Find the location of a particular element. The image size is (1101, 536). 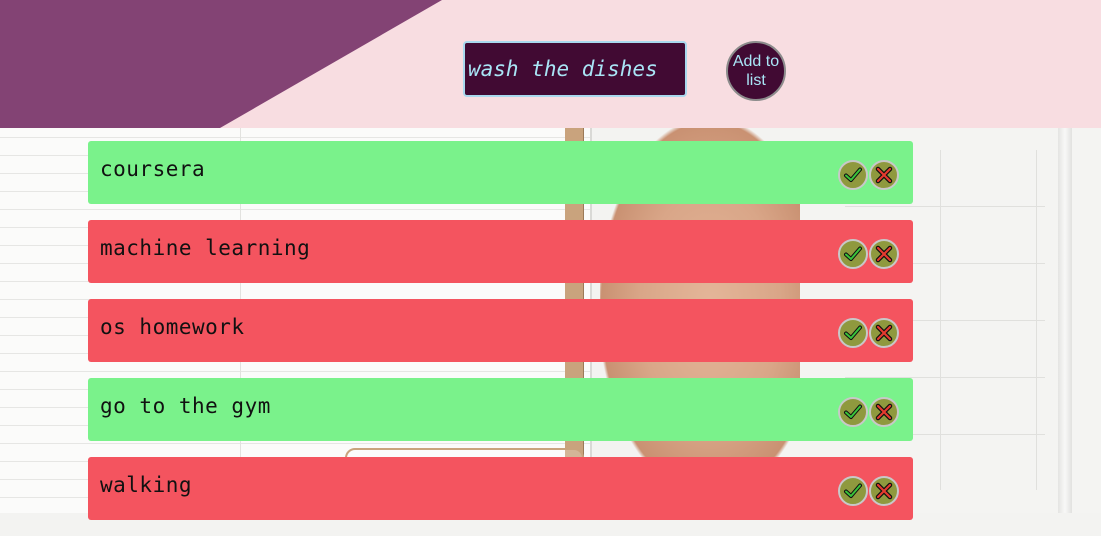

task-item: go to the gym is located at coordinates (500, 409).